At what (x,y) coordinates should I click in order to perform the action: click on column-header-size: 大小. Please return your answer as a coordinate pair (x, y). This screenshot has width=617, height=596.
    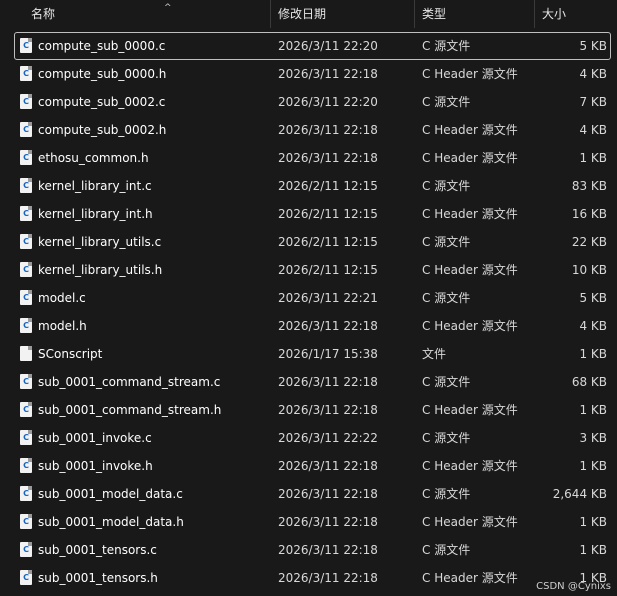
    Looking at the image, I should click on (576, 14).